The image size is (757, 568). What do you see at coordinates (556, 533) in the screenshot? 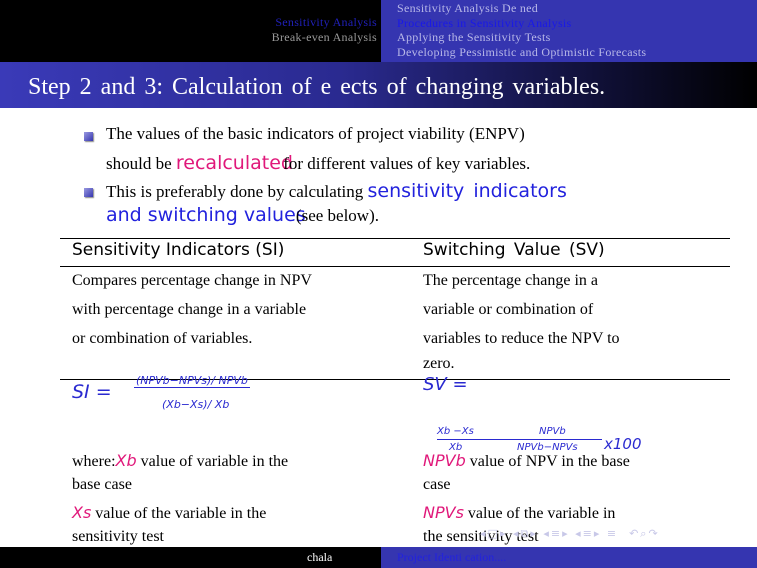
I see `nav-section-icon: ◂≡▸` at bounding box center [556, 533].